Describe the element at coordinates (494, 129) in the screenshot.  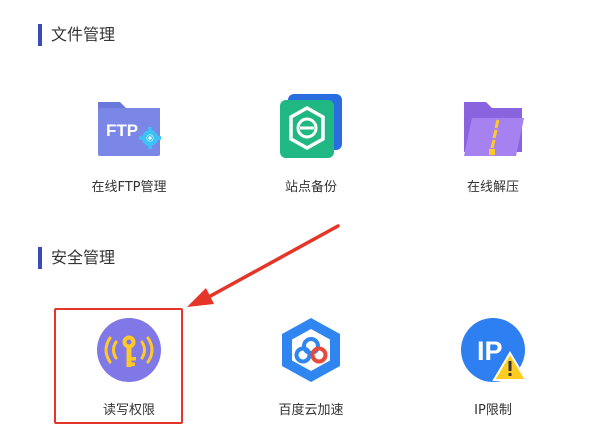
I see `zip-folder-icon` at that location.